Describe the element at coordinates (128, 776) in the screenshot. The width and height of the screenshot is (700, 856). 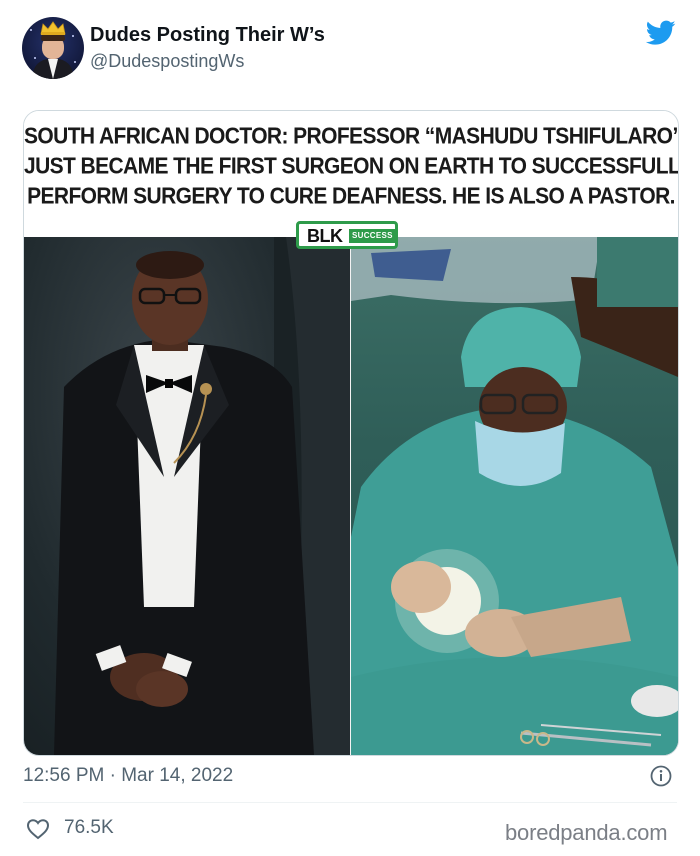
I see `tweet-timestamp: 12:56 PM · Mar 14, 2022` at that location.